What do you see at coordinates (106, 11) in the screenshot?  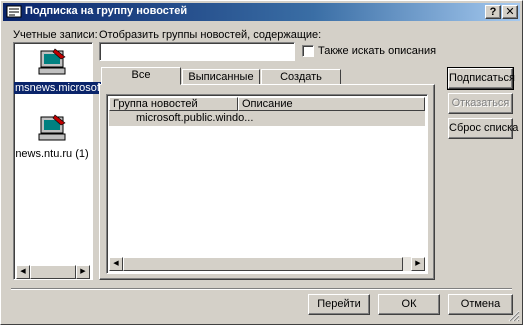 I see `window-title: Подписка на группу новостей` at bounding box center [106, 11].